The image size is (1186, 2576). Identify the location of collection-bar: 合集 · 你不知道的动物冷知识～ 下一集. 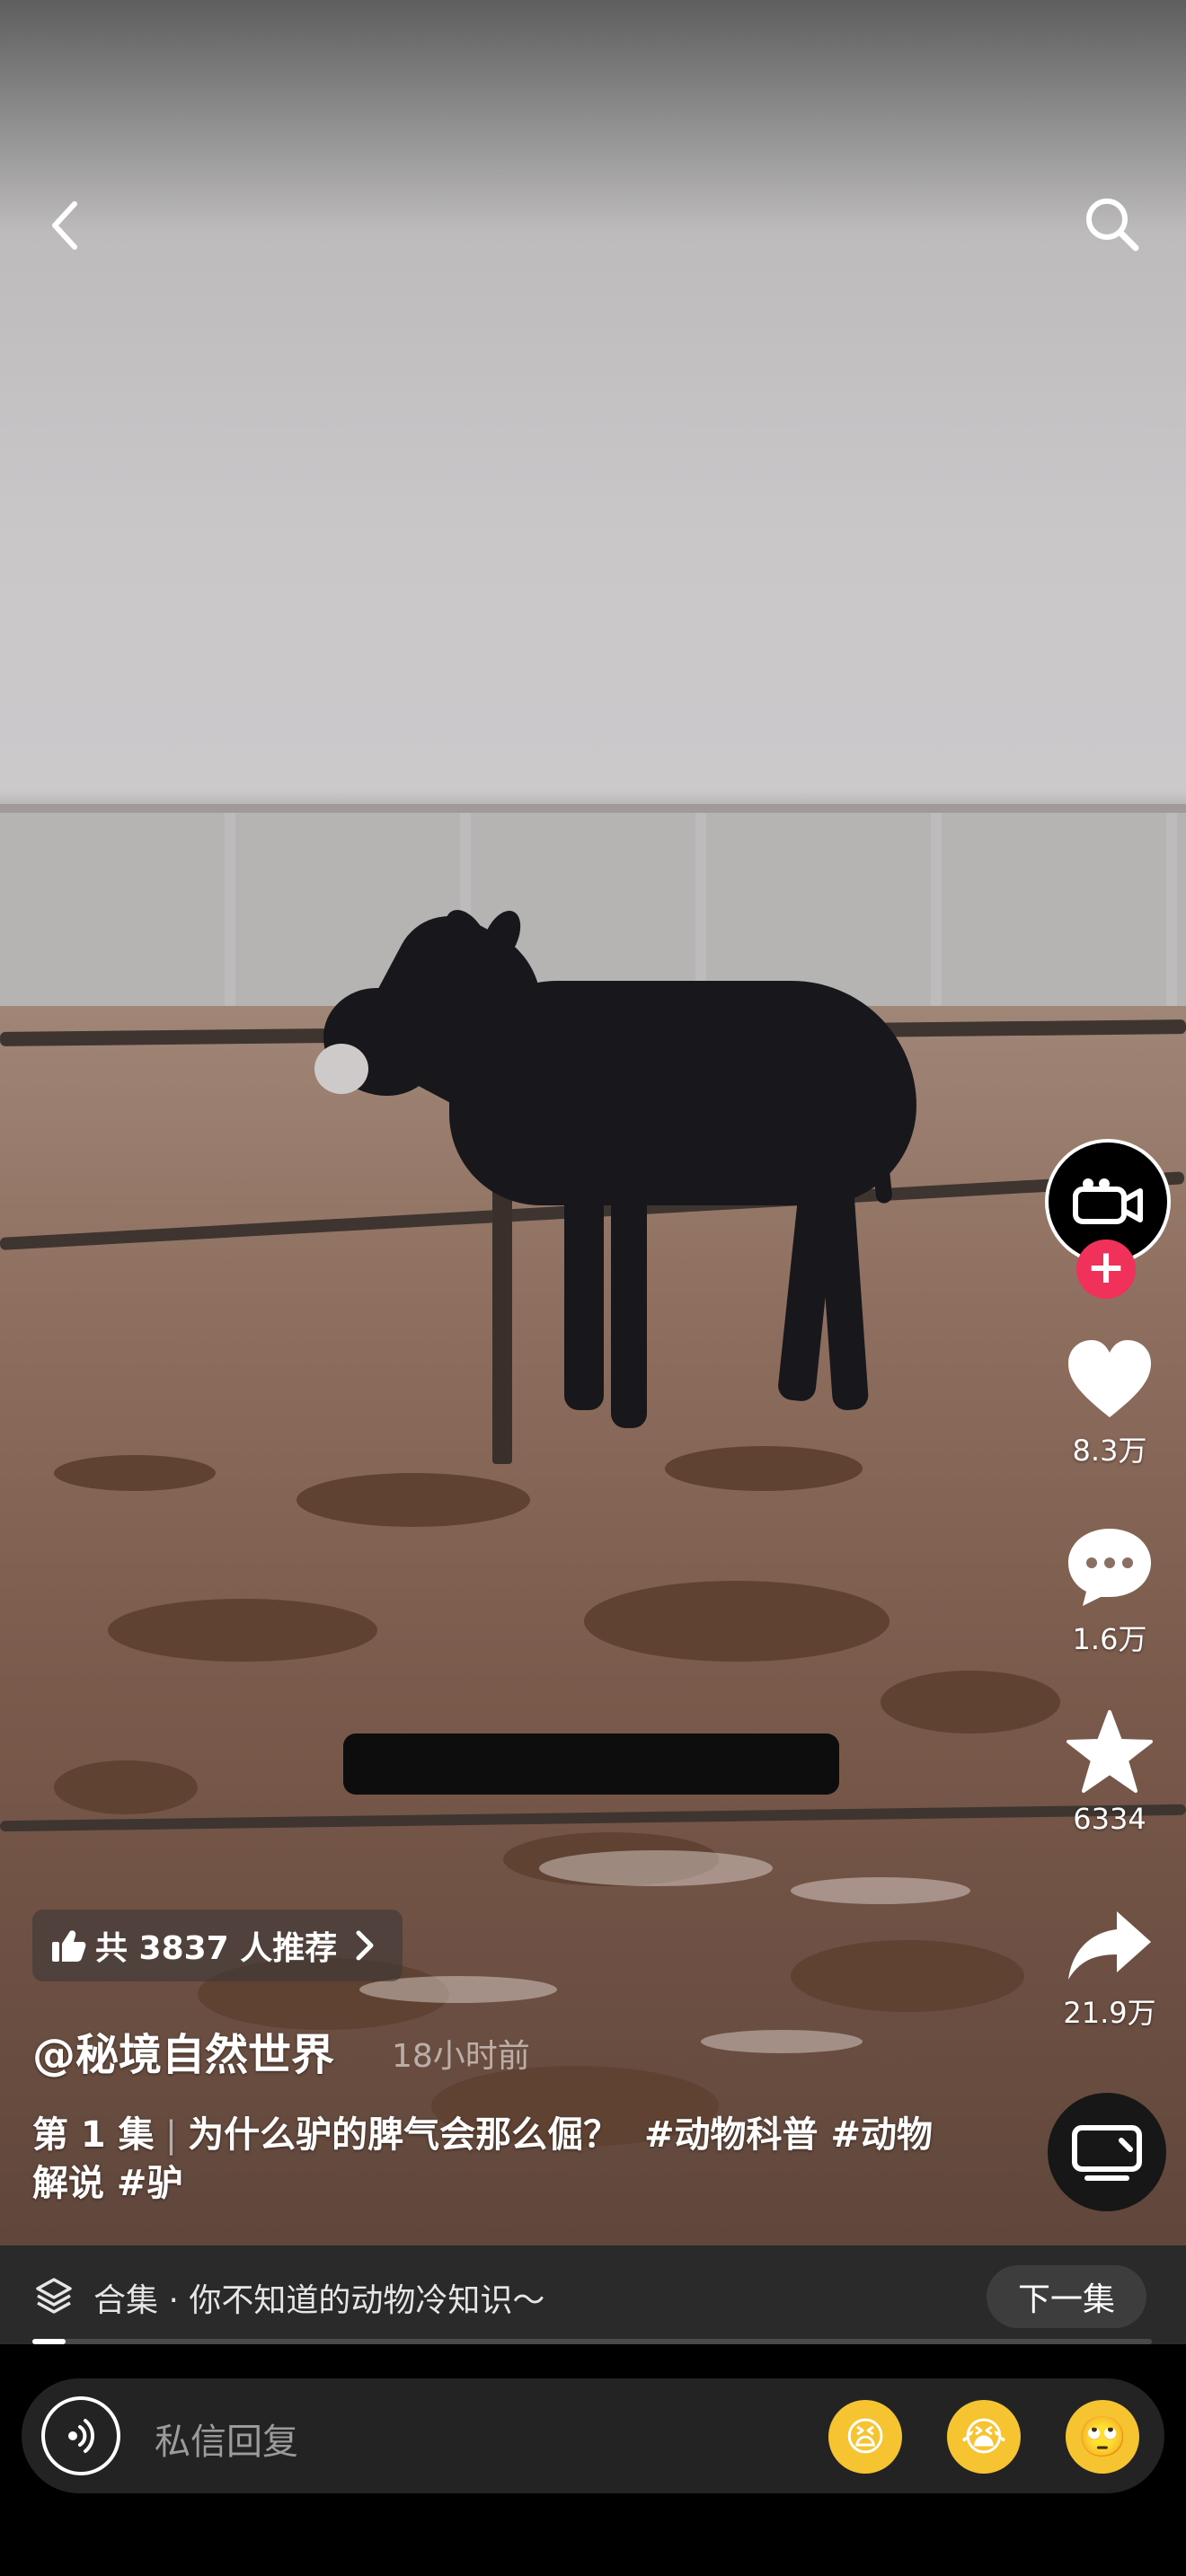
(593, 2294).